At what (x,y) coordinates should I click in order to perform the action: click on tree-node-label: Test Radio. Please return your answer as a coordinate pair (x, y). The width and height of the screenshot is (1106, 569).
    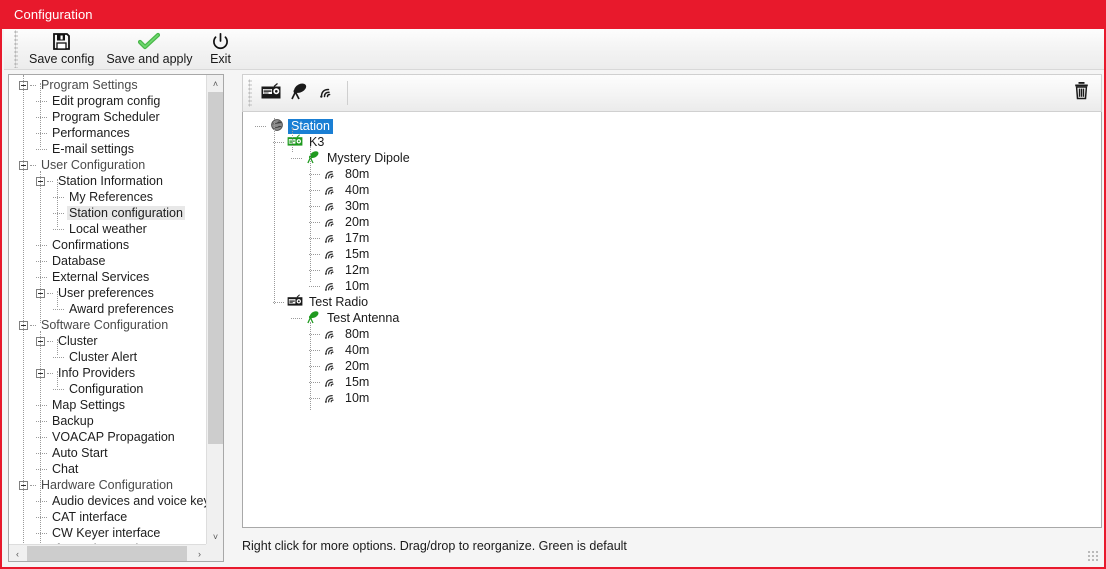
    Looking at the image, I should click on (339, 301).